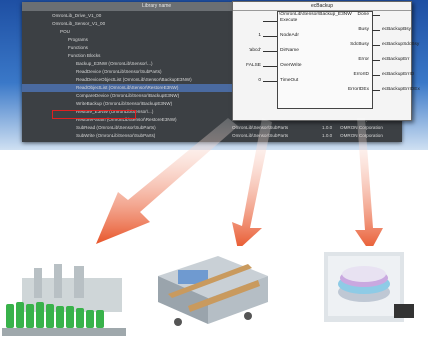 This screenshot has width=428, height=340. Describe the element at coordinates (167, 181) in the screenshot. I see `arrow-to-filling-machine` at that location.